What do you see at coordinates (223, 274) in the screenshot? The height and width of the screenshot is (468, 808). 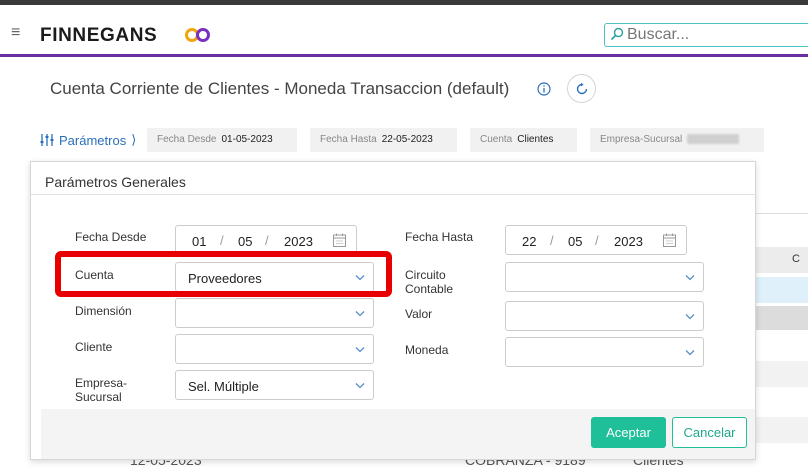 I see `highlight-annotation` at bounding box center [223, 274].